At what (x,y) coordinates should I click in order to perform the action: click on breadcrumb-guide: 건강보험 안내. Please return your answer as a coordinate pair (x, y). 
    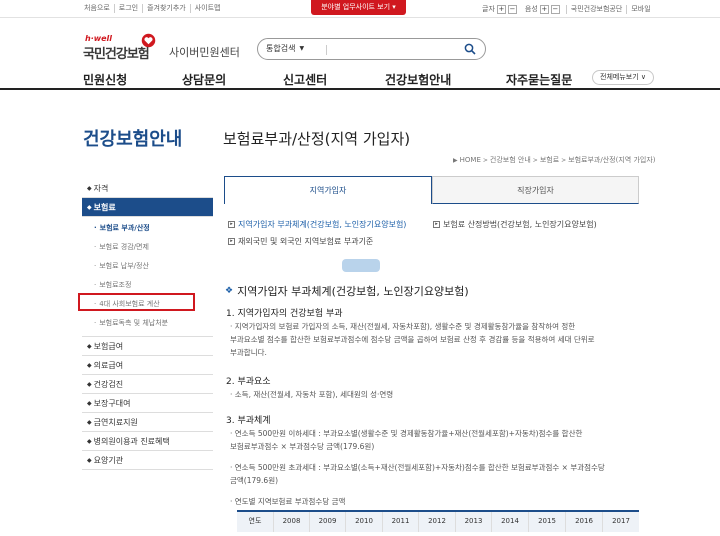
    Looking at the image, I should click on (510, 160).